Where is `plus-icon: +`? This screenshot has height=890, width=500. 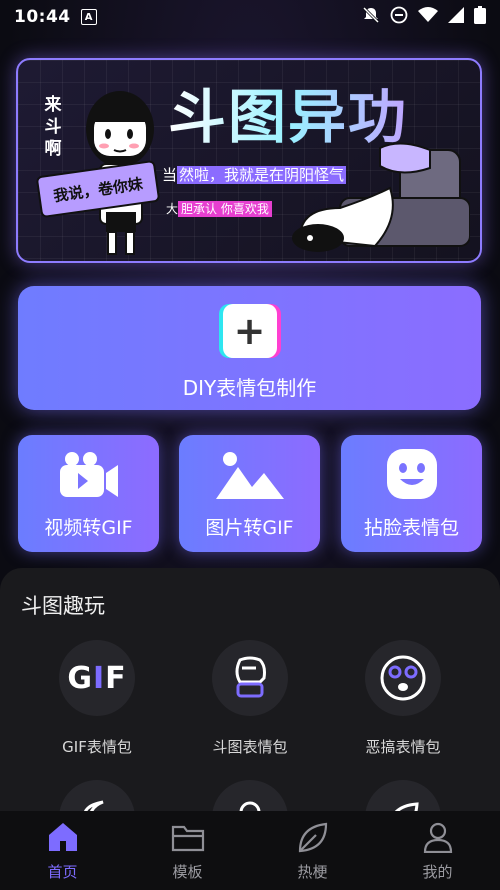
plus-icon: + is located at coordinates (249, 331).